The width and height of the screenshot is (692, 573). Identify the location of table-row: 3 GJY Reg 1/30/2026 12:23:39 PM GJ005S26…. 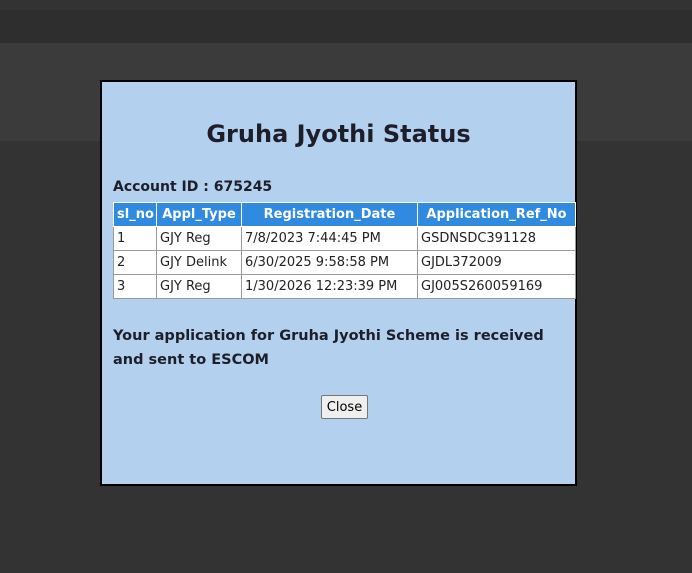
(344, 286).